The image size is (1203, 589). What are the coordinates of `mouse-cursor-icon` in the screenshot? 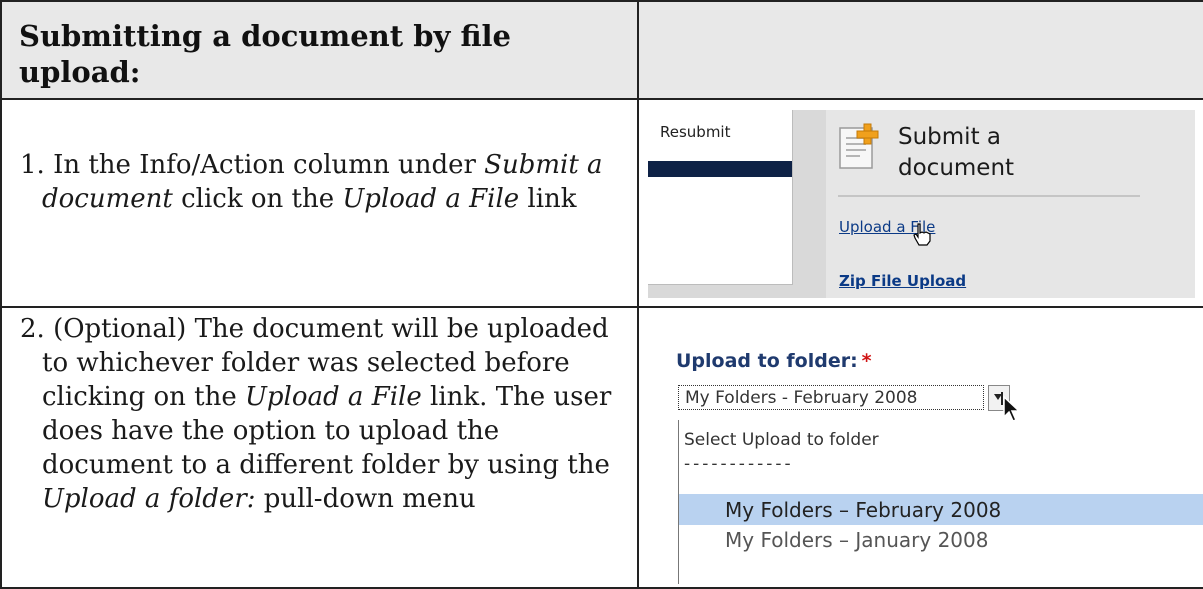 It's located at (1012, 411).